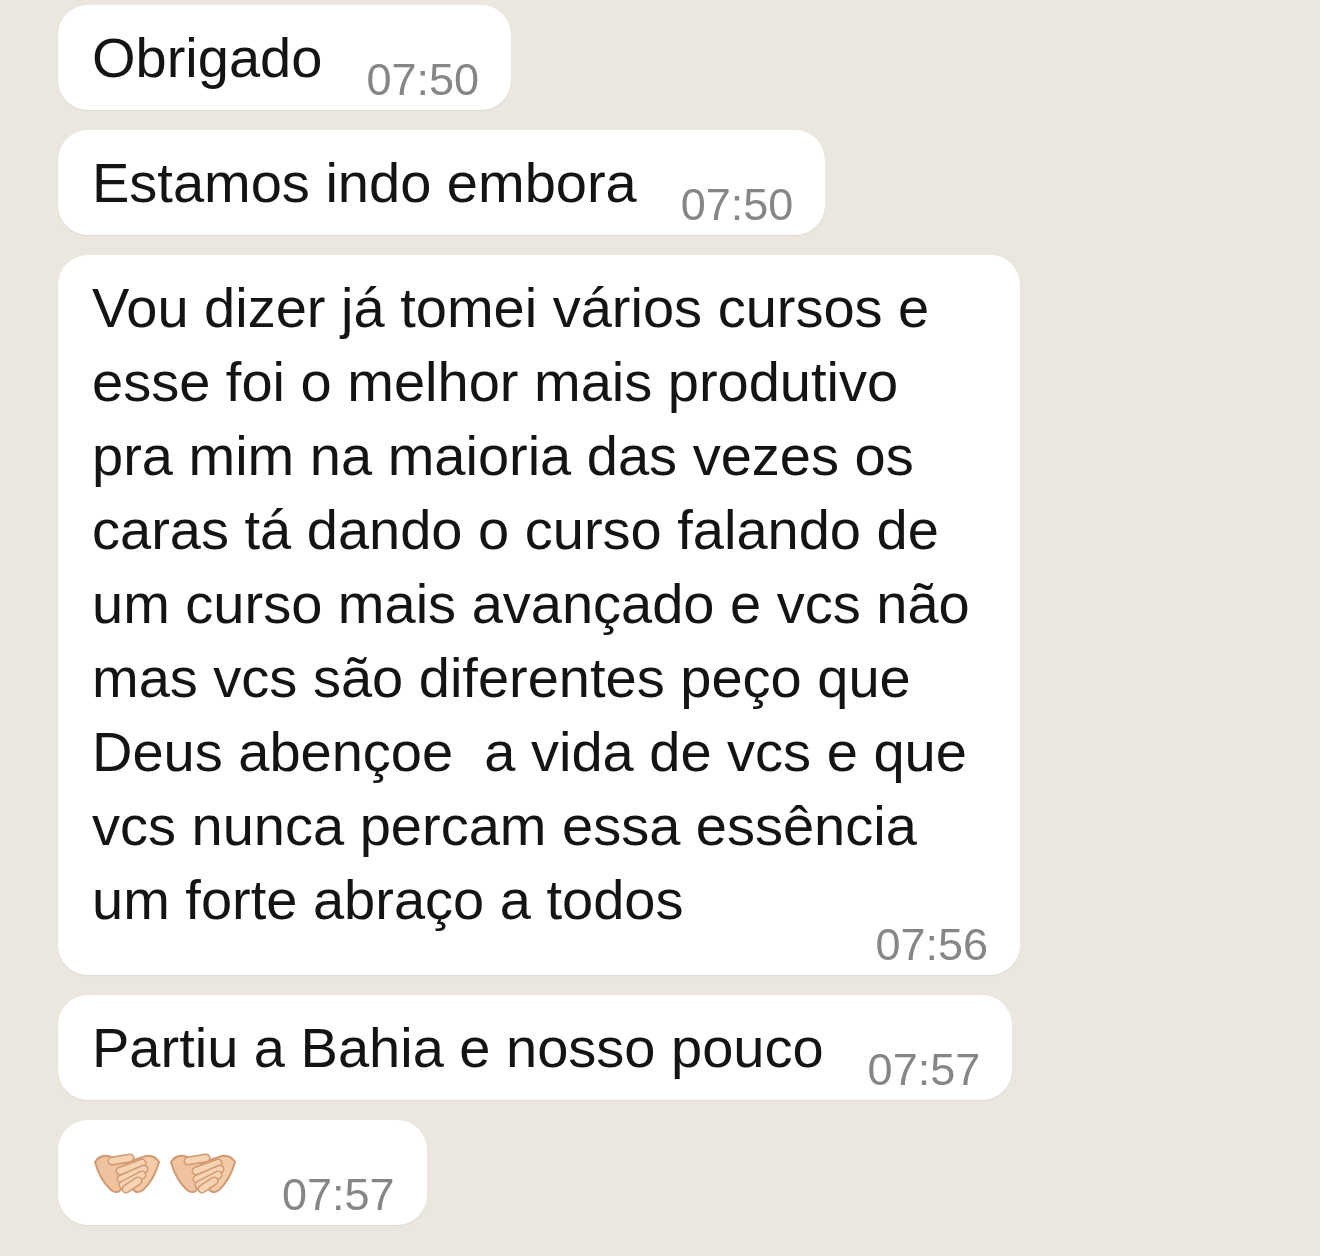  I want to click on message-text: Partiu a Bahia e nosso pouco, so click(458, 1048).